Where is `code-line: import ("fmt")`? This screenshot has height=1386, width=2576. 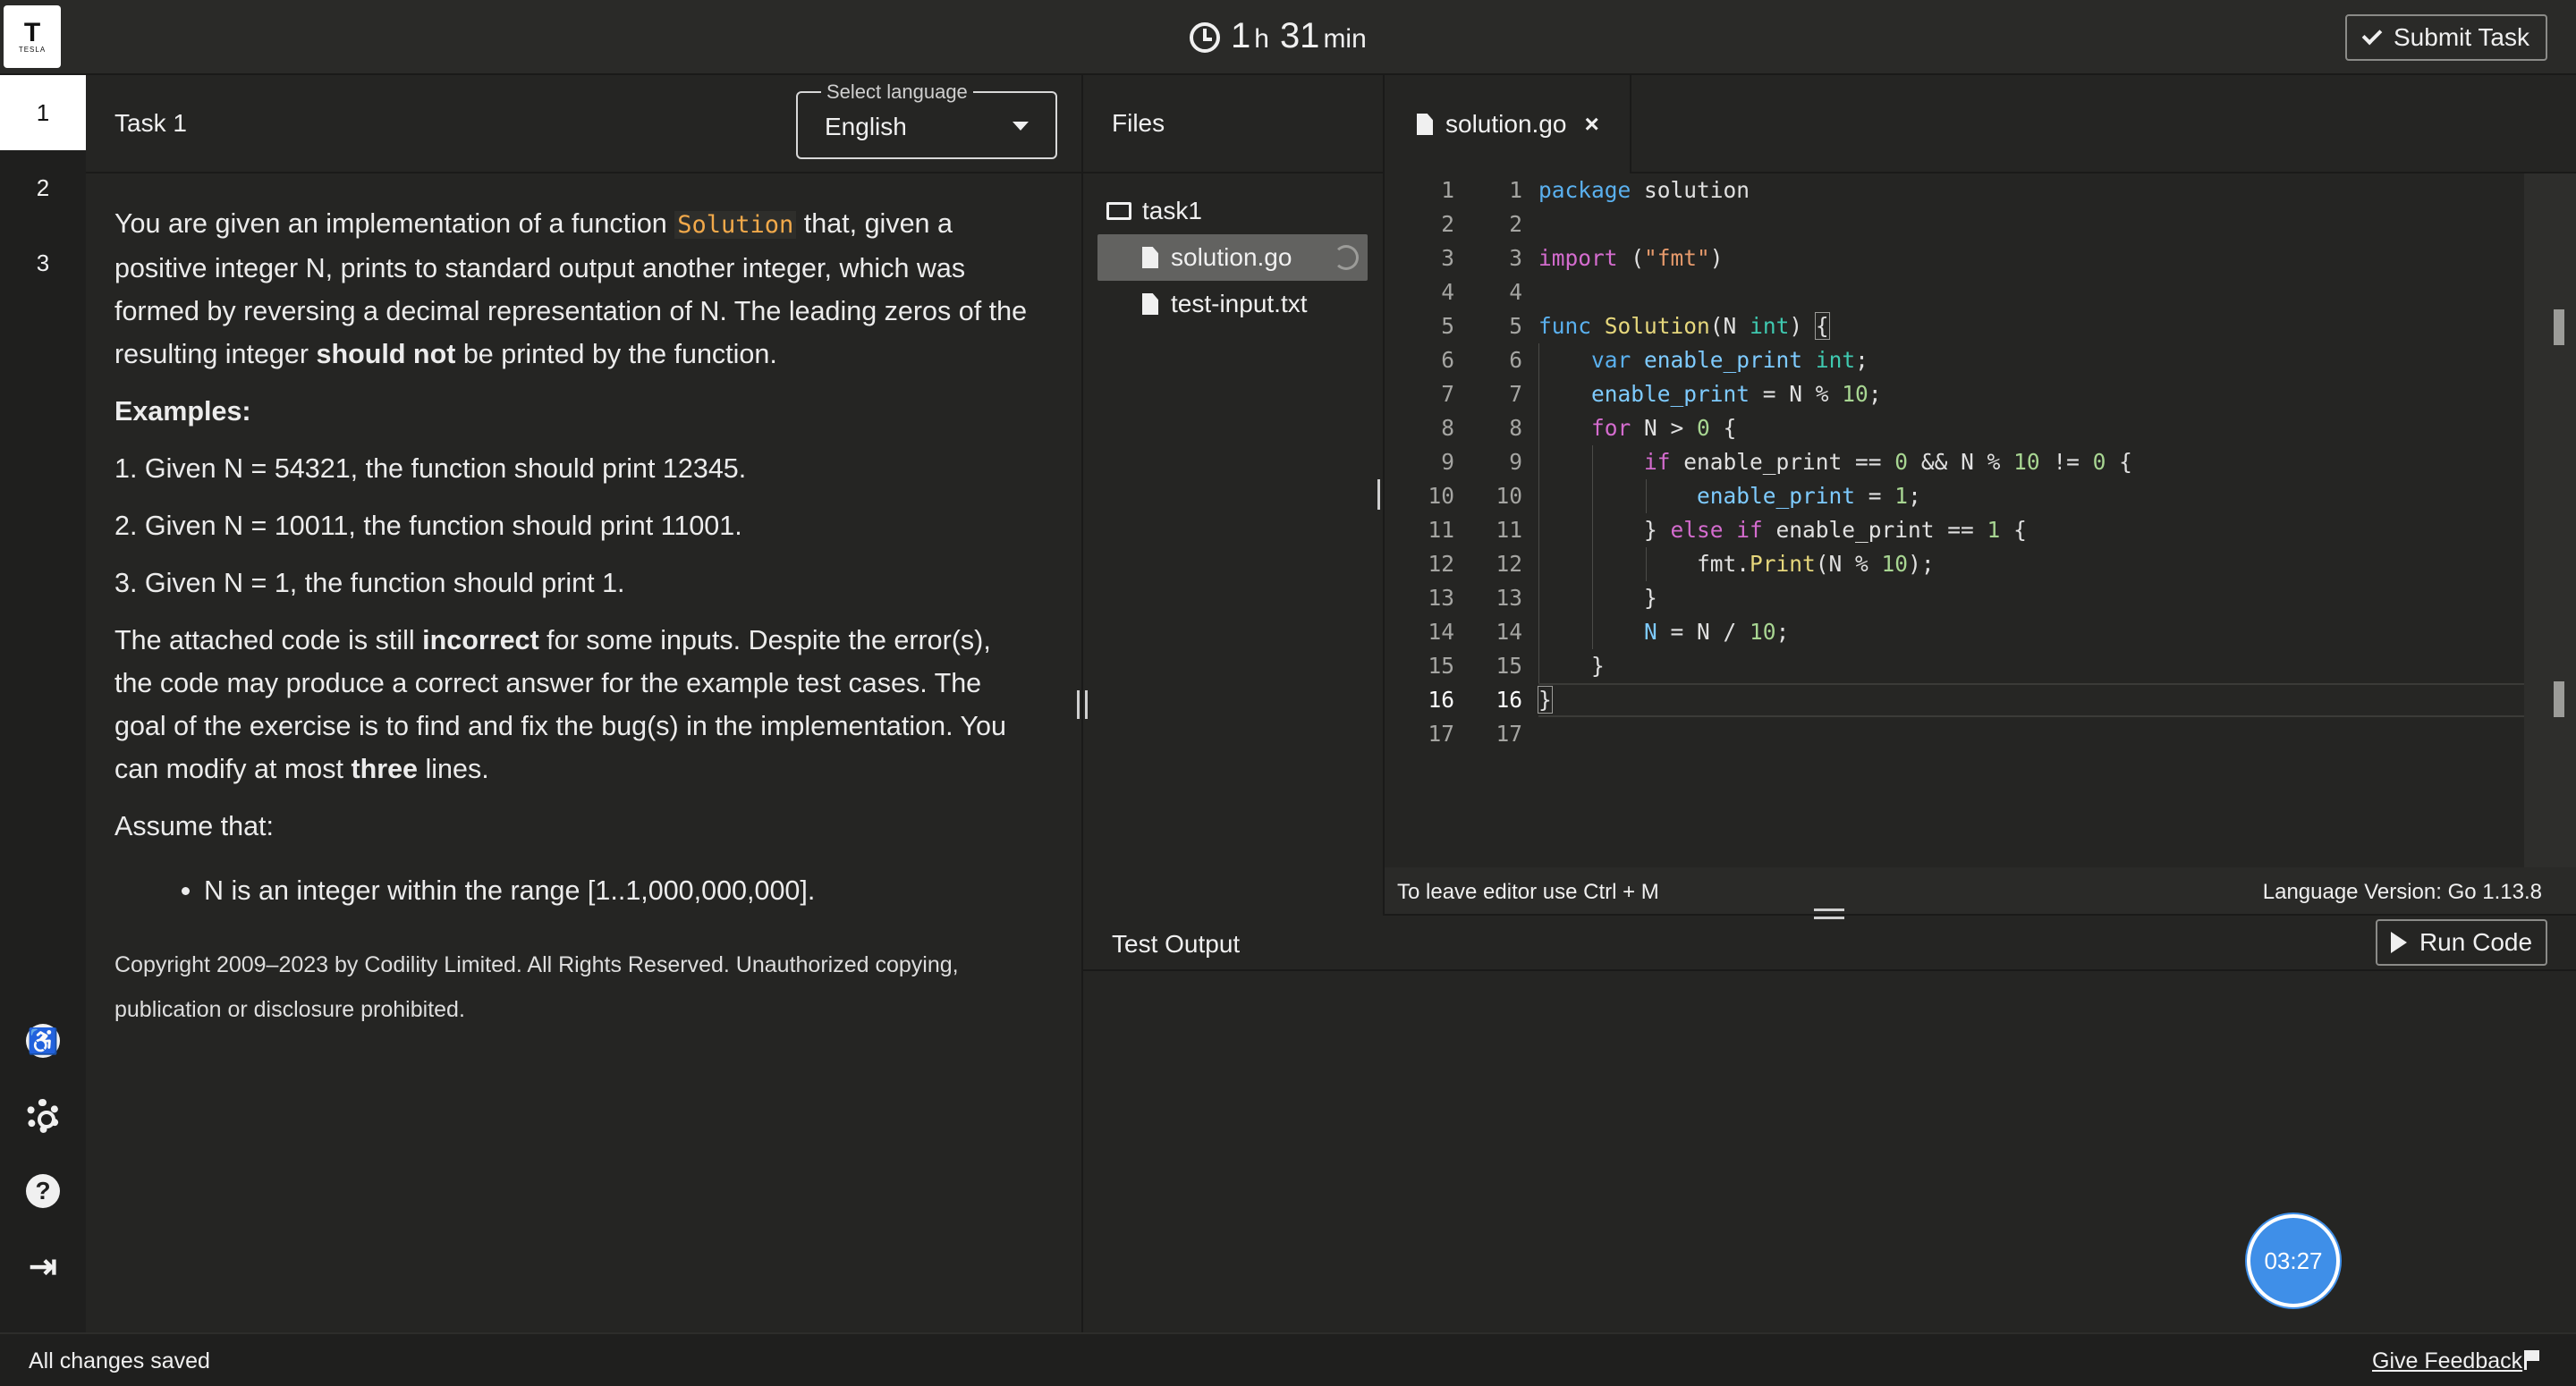 code-line: import ("fmt") is located at coordinates (2034, 258).